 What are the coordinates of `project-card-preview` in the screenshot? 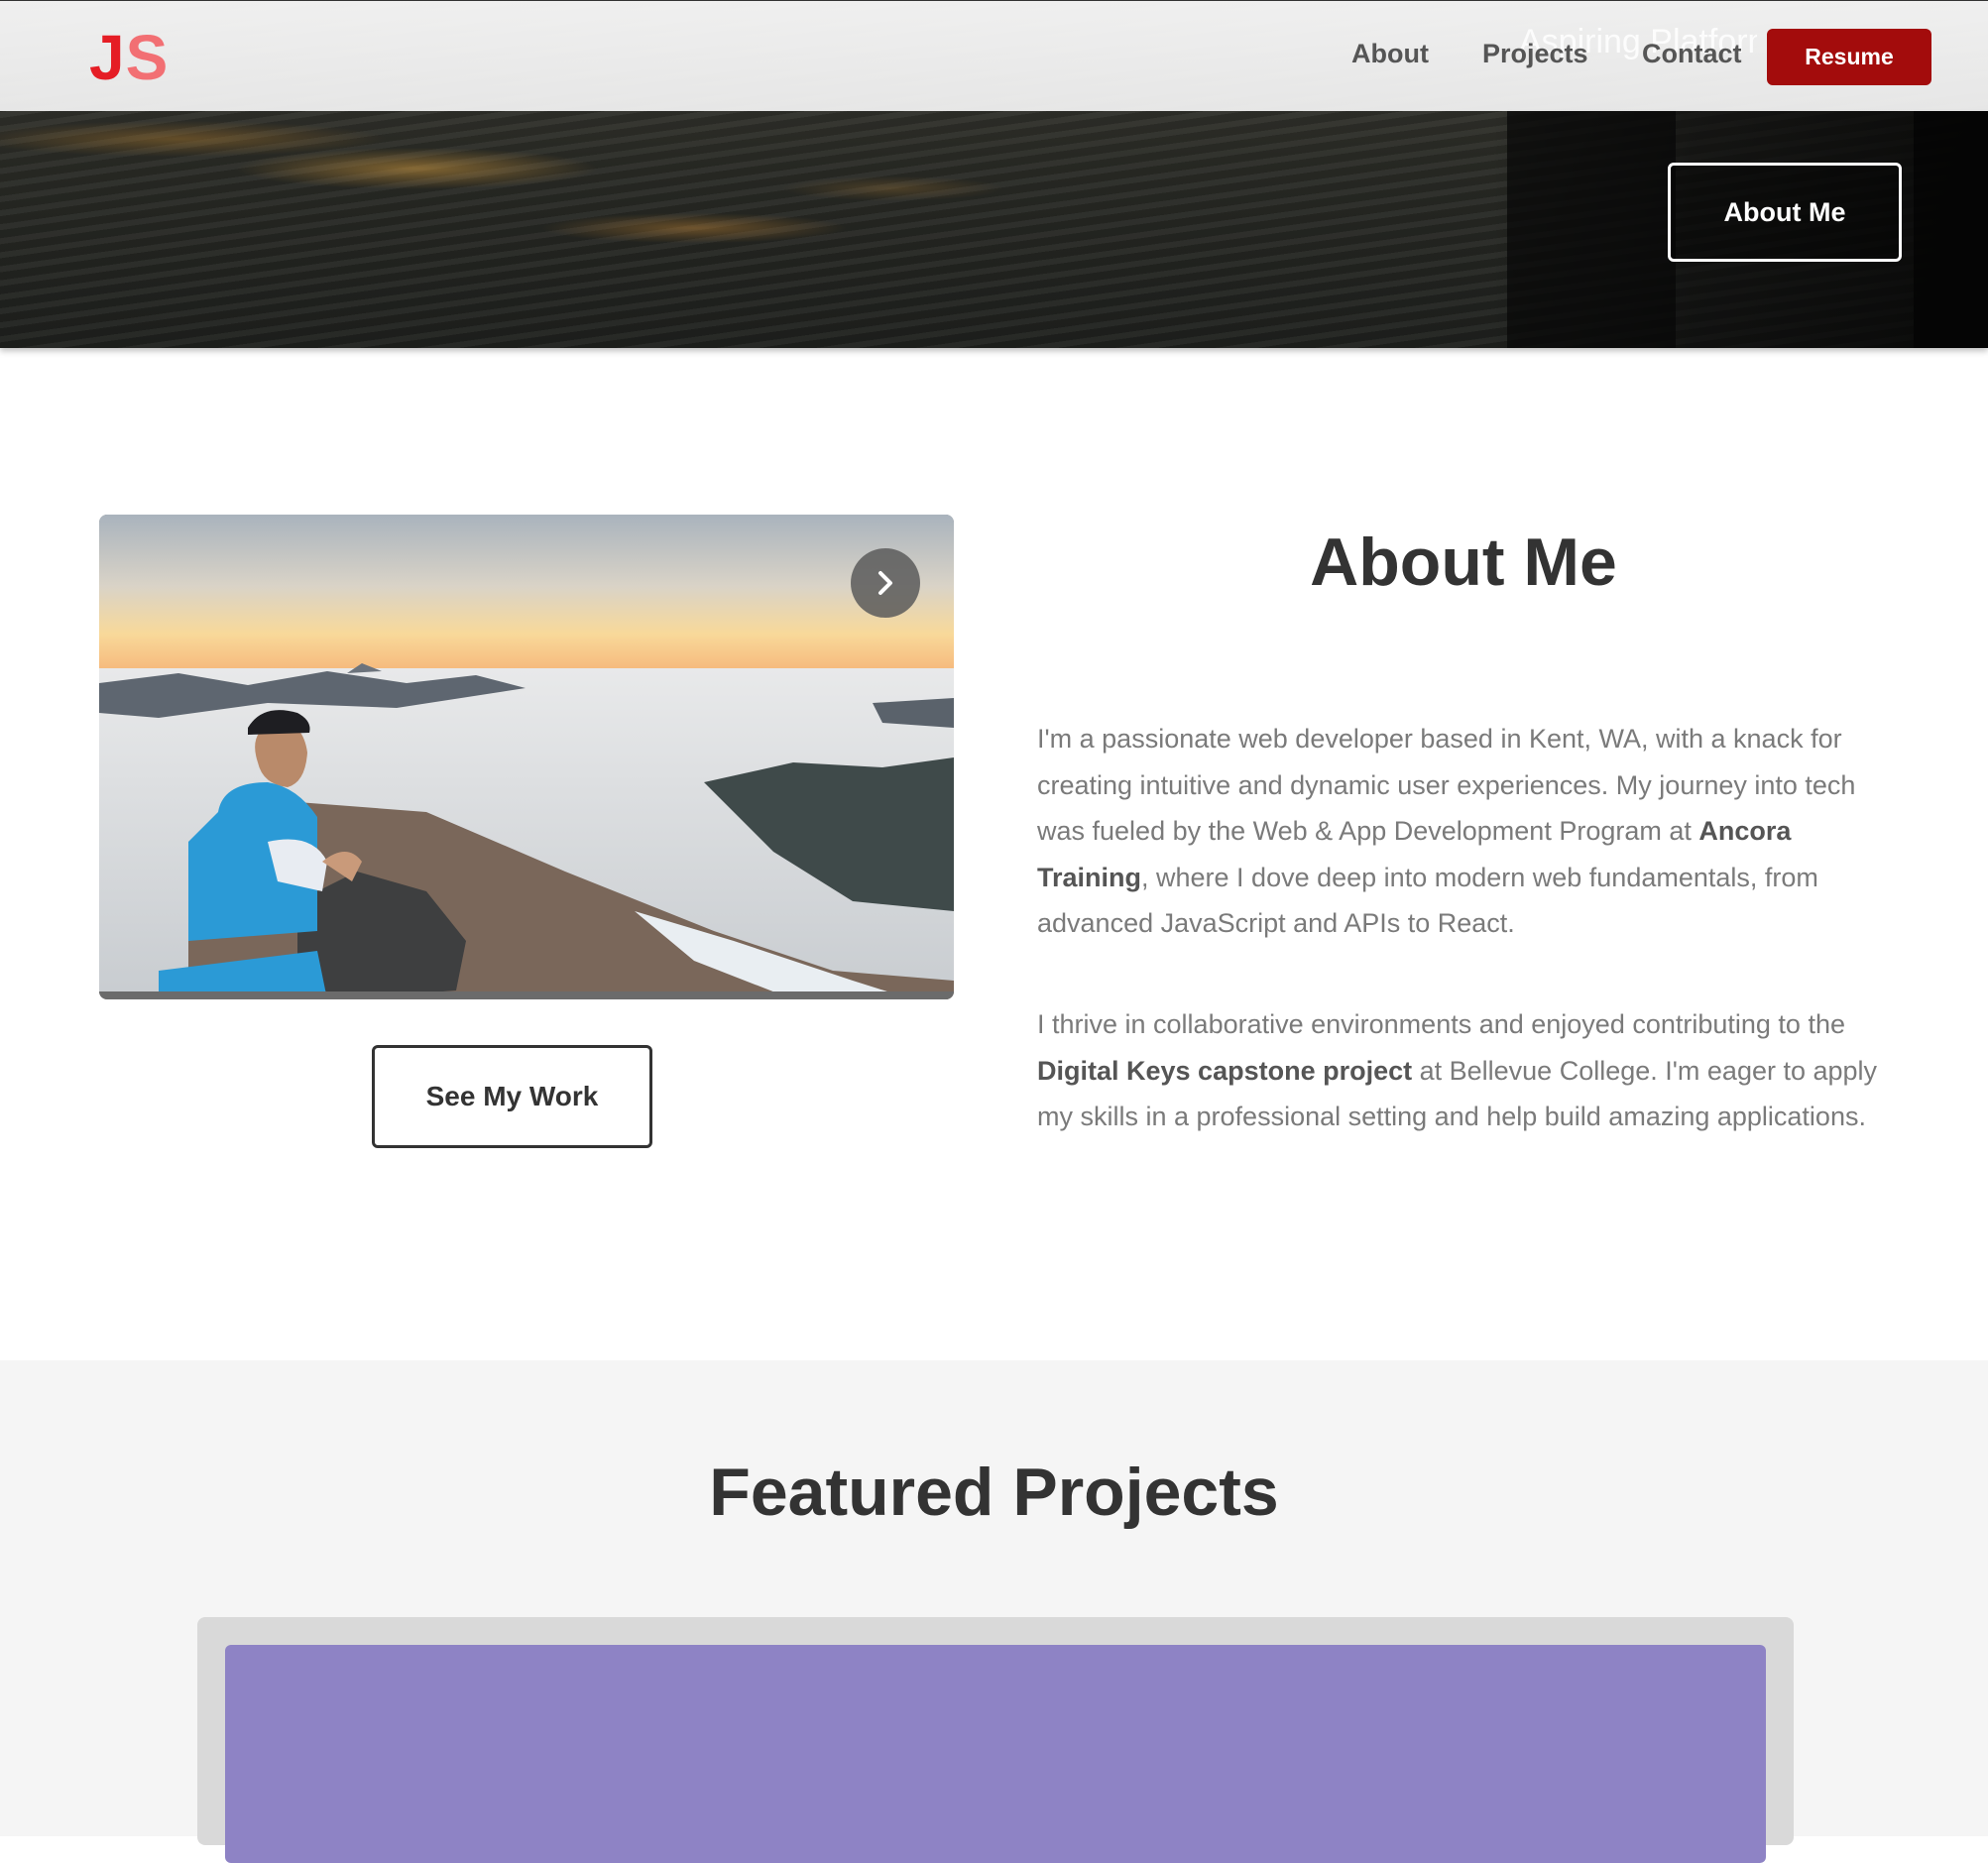 It's located at (995, 1754).